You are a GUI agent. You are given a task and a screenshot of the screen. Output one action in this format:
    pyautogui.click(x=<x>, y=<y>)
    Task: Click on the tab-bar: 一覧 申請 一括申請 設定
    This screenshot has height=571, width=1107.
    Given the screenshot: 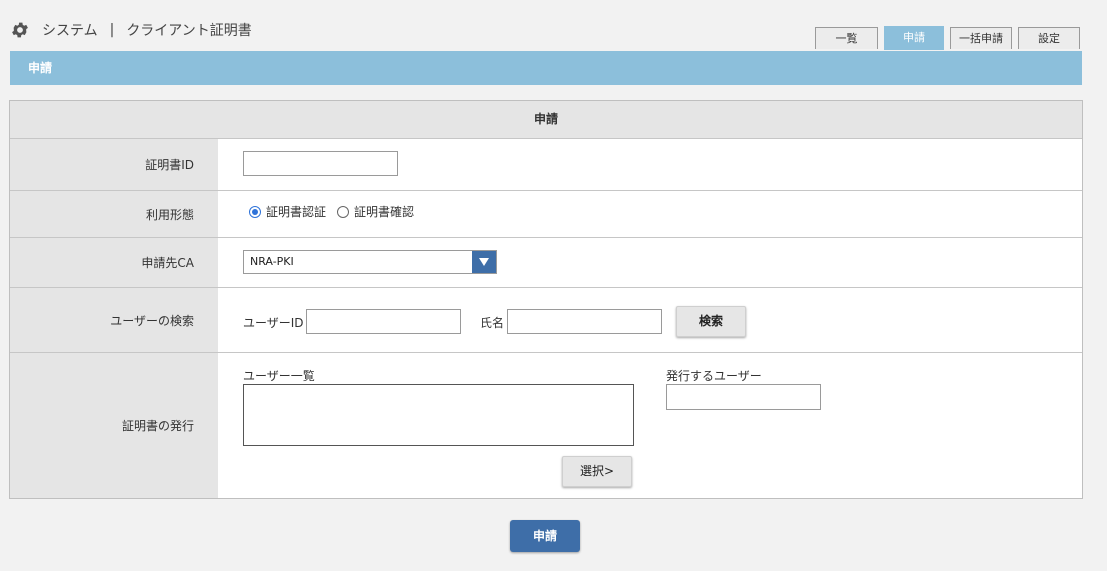 What is the action you would take?
    pyautogui.click(x=950, y=38)
    